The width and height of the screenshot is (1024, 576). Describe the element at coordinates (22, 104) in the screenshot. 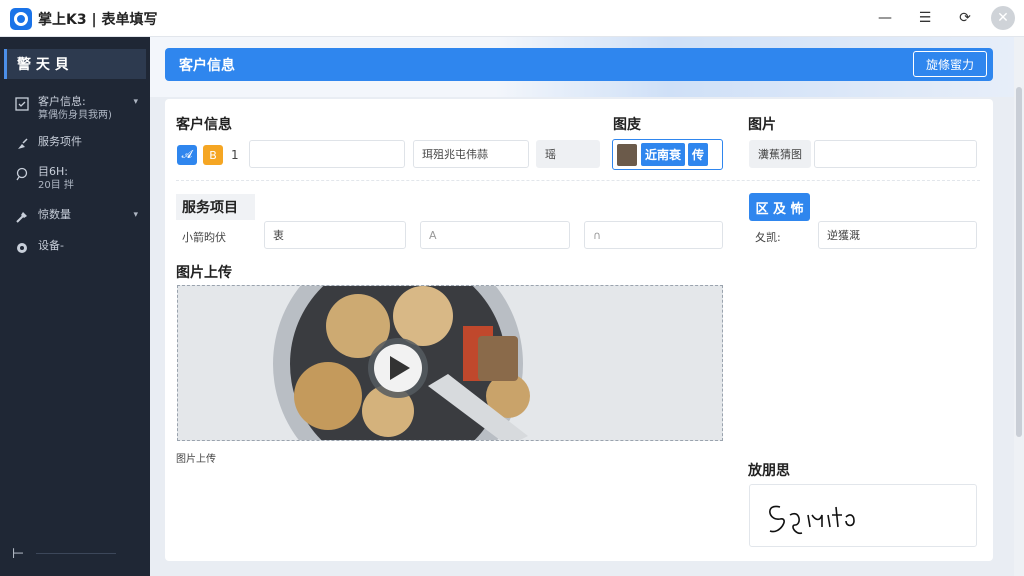

I see `checklist-icon` at that location.